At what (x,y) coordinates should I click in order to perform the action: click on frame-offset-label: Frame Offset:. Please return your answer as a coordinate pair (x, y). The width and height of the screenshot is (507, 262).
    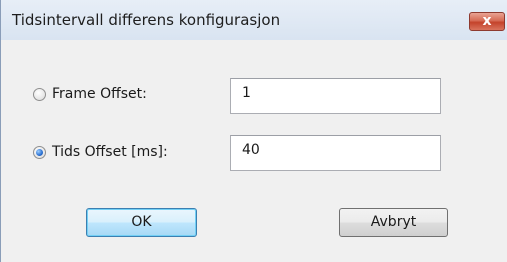
    Looking at the image, I should click on (99, 94).